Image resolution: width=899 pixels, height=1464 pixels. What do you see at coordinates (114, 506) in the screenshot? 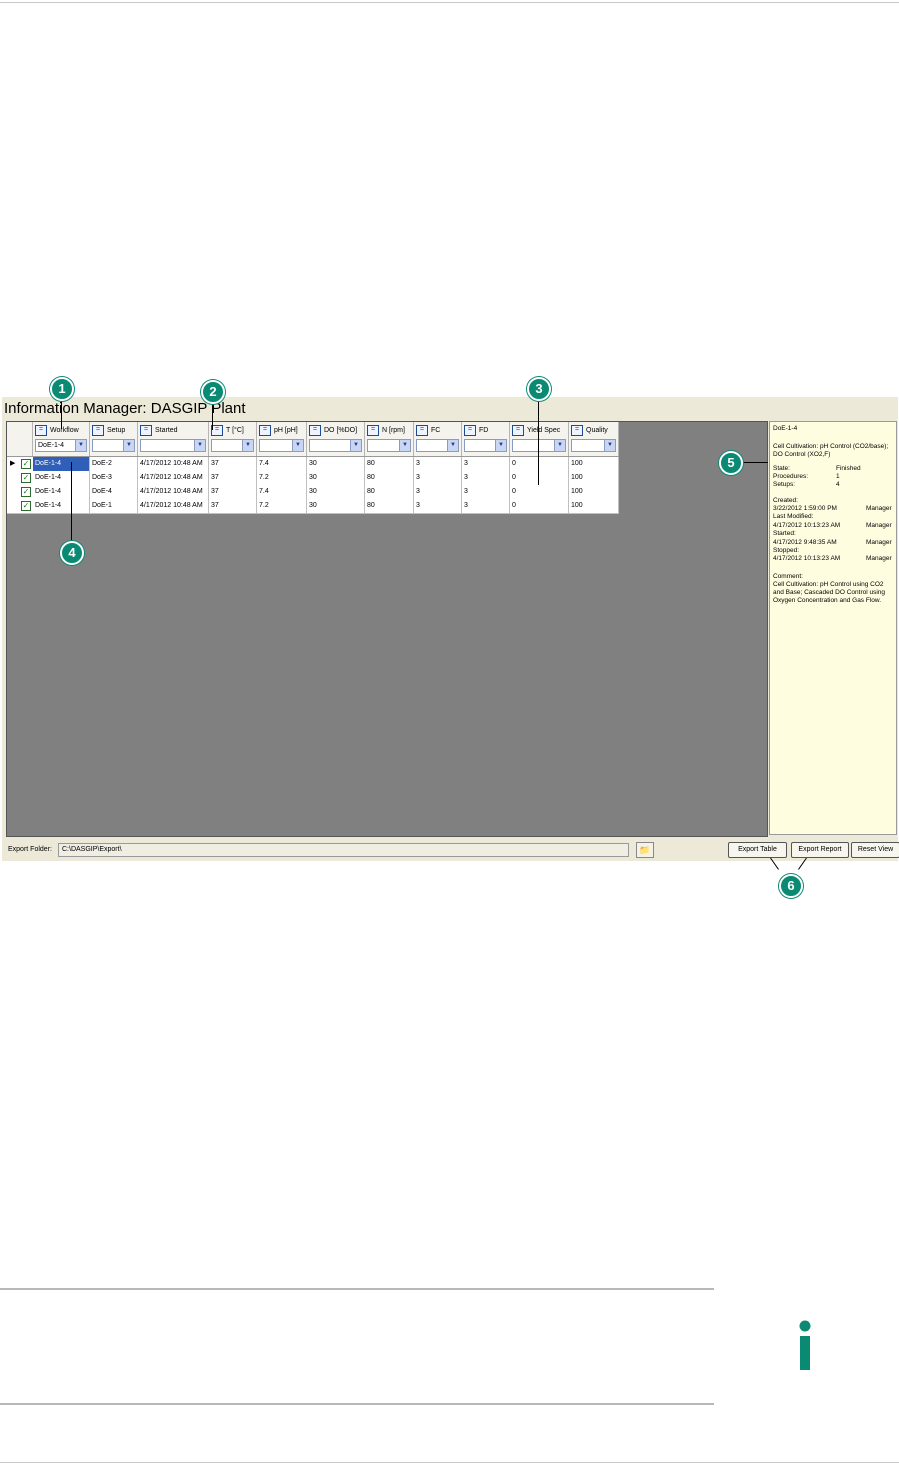
I see `table-cell: DoE-1` at bounding box center [114, 506].